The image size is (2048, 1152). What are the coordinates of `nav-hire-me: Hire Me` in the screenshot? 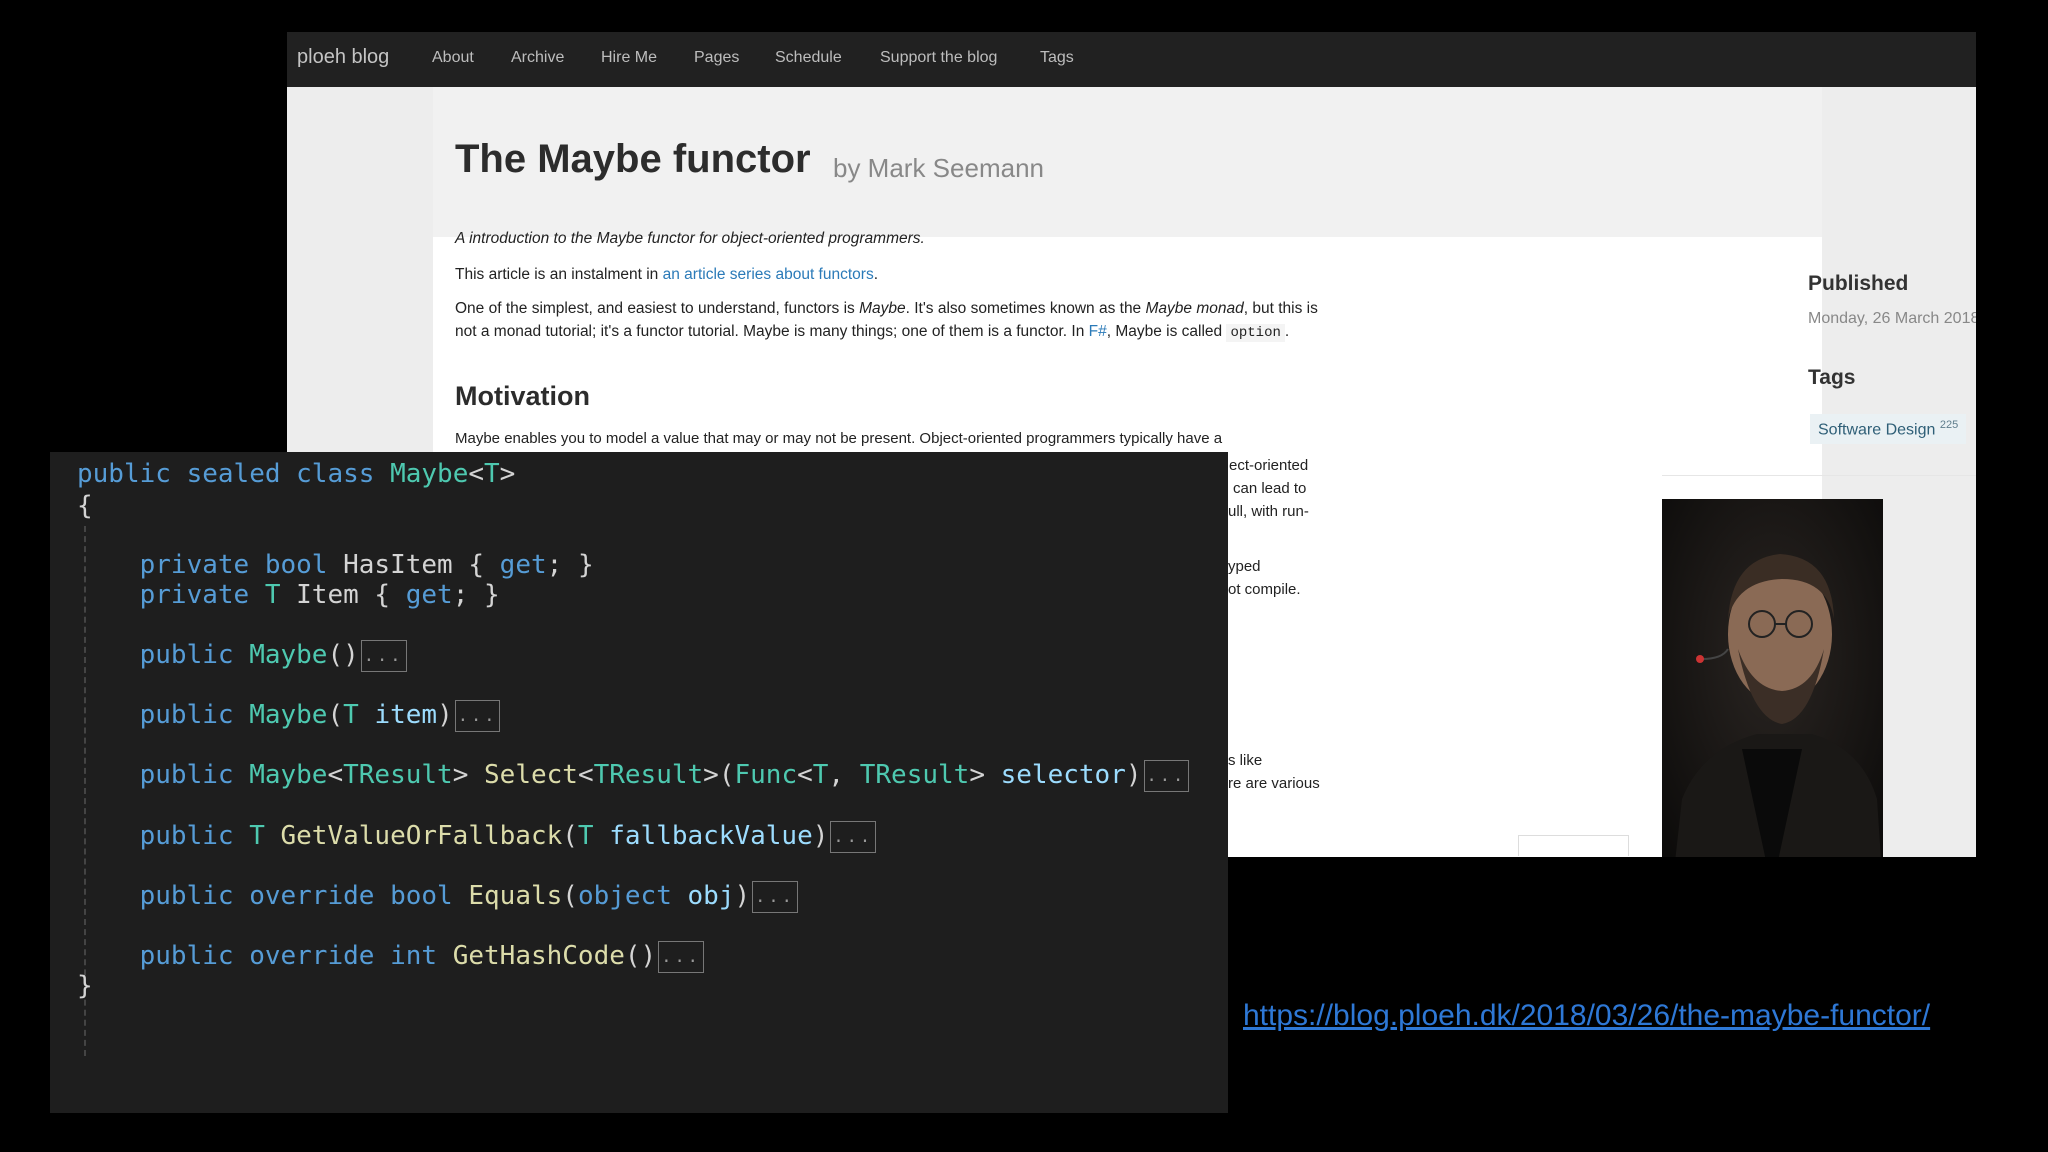 It's located at (629, 58).